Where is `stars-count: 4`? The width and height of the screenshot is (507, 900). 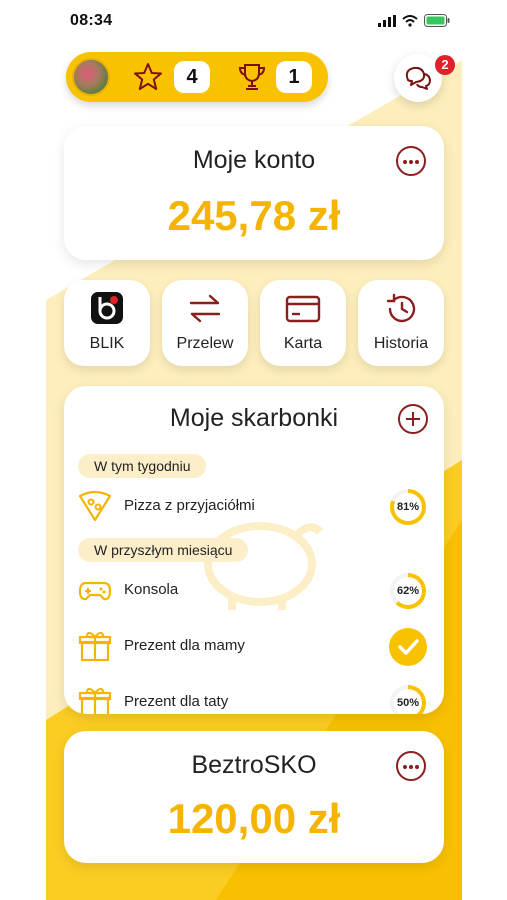
stars-count: 4 is located at coordinates (192, 77).